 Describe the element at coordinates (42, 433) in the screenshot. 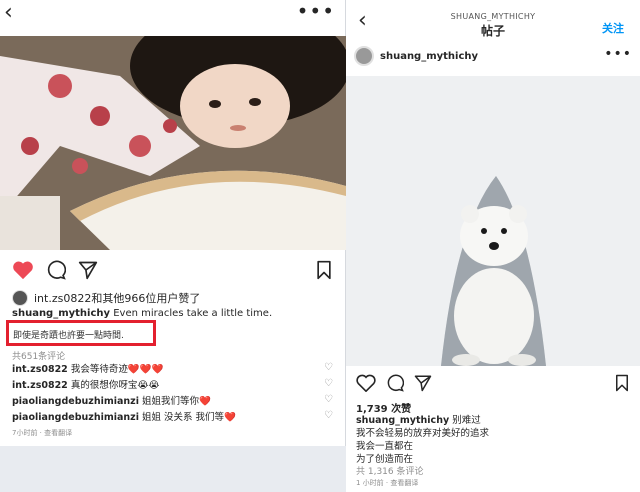

I see `post-timestamp: 7小时前 · 查看翻译` at that location.